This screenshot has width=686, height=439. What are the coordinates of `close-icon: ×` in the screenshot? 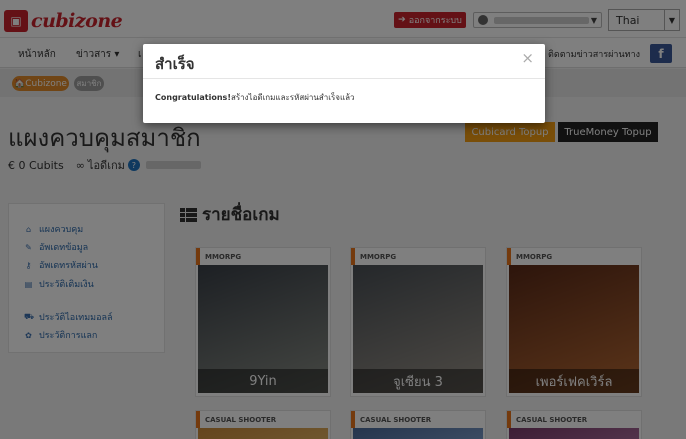 It's located at (527, 58).